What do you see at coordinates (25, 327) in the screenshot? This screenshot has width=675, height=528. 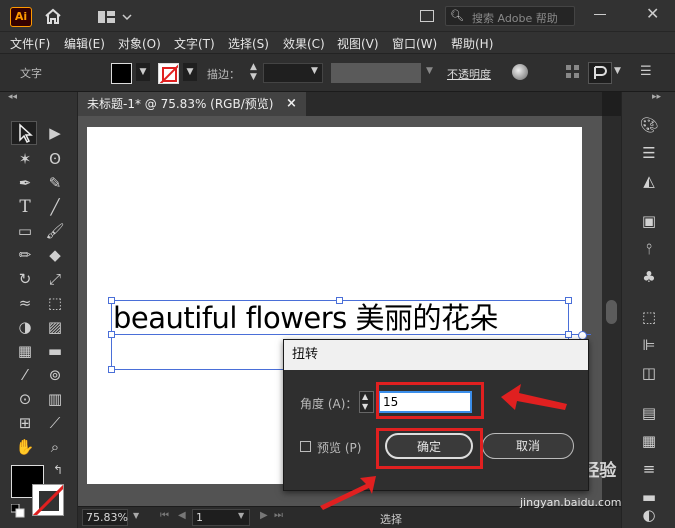 I see `shape-builder-tool-icon: ◑` at bounding box center [25, 327].